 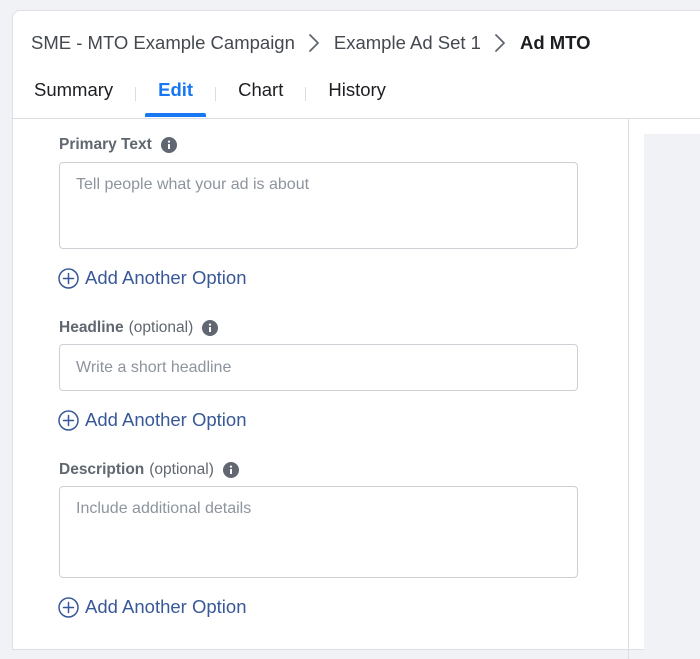 What do you see at coordinates (318, 367) in the screenshot?
I see `headline-input` at bounding box center [318, 367].